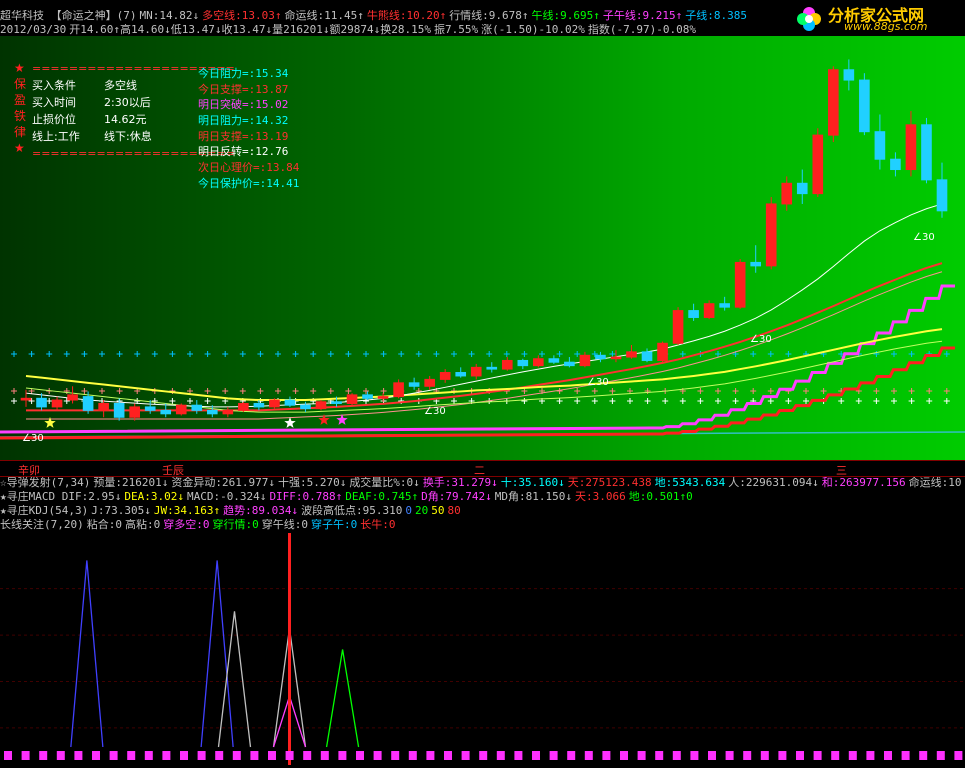  I want to click on time-label: 二, so click(479, 470).